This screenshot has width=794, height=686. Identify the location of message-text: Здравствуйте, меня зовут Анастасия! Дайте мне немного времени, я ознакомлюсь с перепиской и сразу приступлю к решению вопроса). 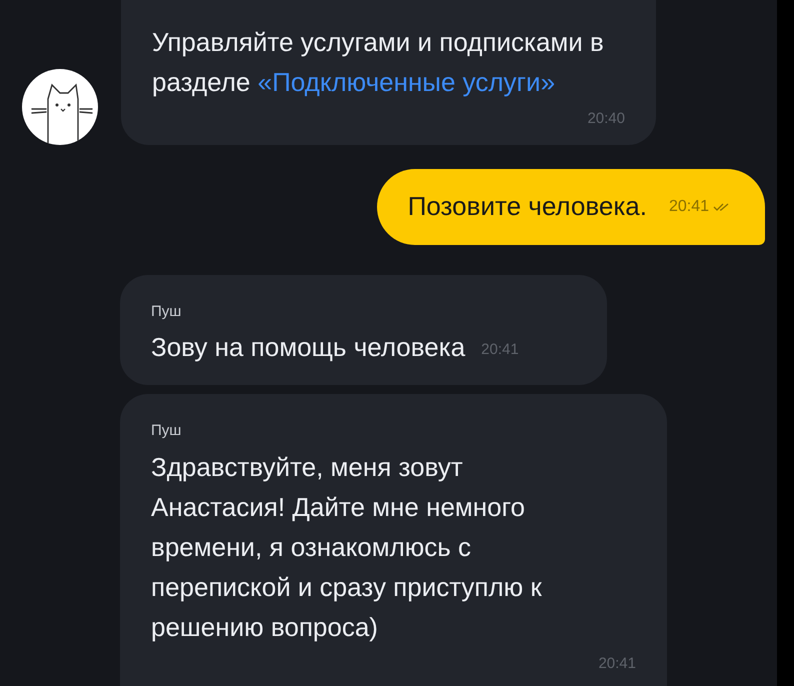
(347, 547).